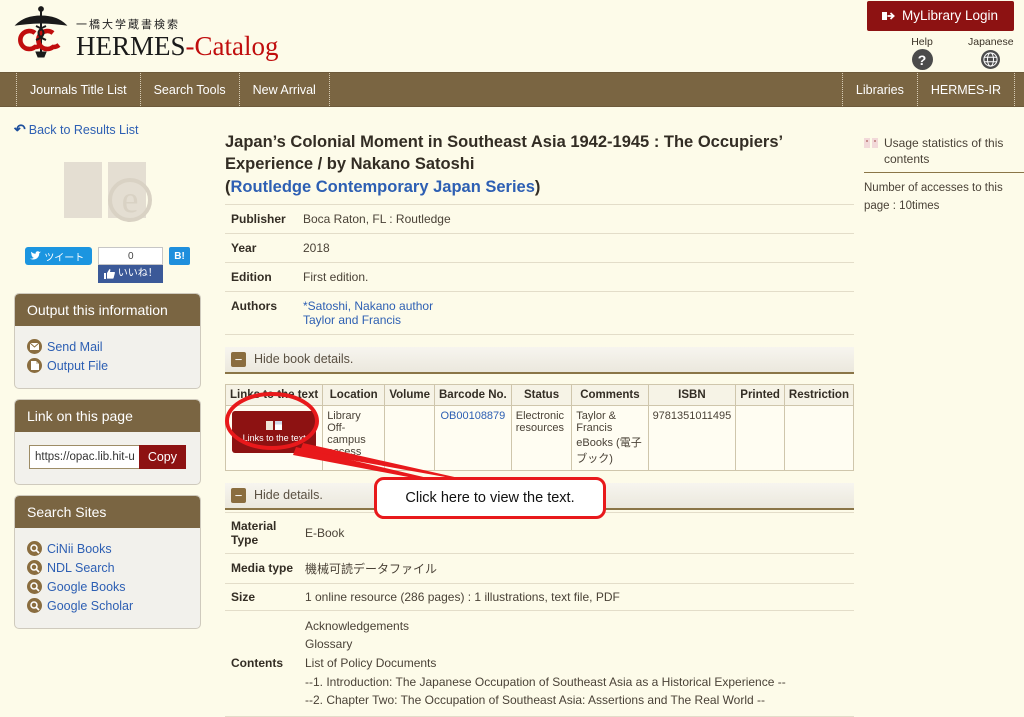  Describe the element at coordinates (179, 256) in the screenshot. I see `hatena-bookmark-button: B!` at that location.